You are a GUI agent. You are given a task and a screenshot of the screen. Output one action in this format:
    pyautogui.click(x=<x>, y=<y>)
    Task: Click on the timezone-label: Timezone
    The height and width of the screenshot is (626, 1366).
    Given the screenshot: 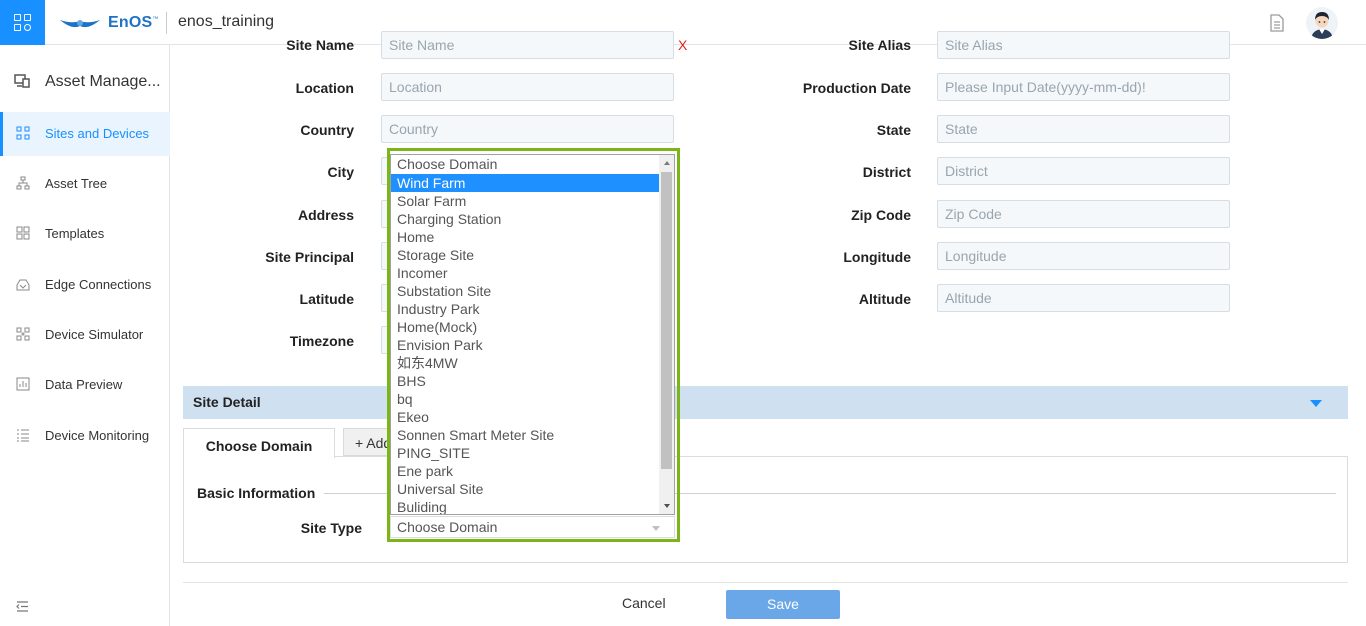 What is the action you would take?
    pyautogui.click(x=321, y=341)
    